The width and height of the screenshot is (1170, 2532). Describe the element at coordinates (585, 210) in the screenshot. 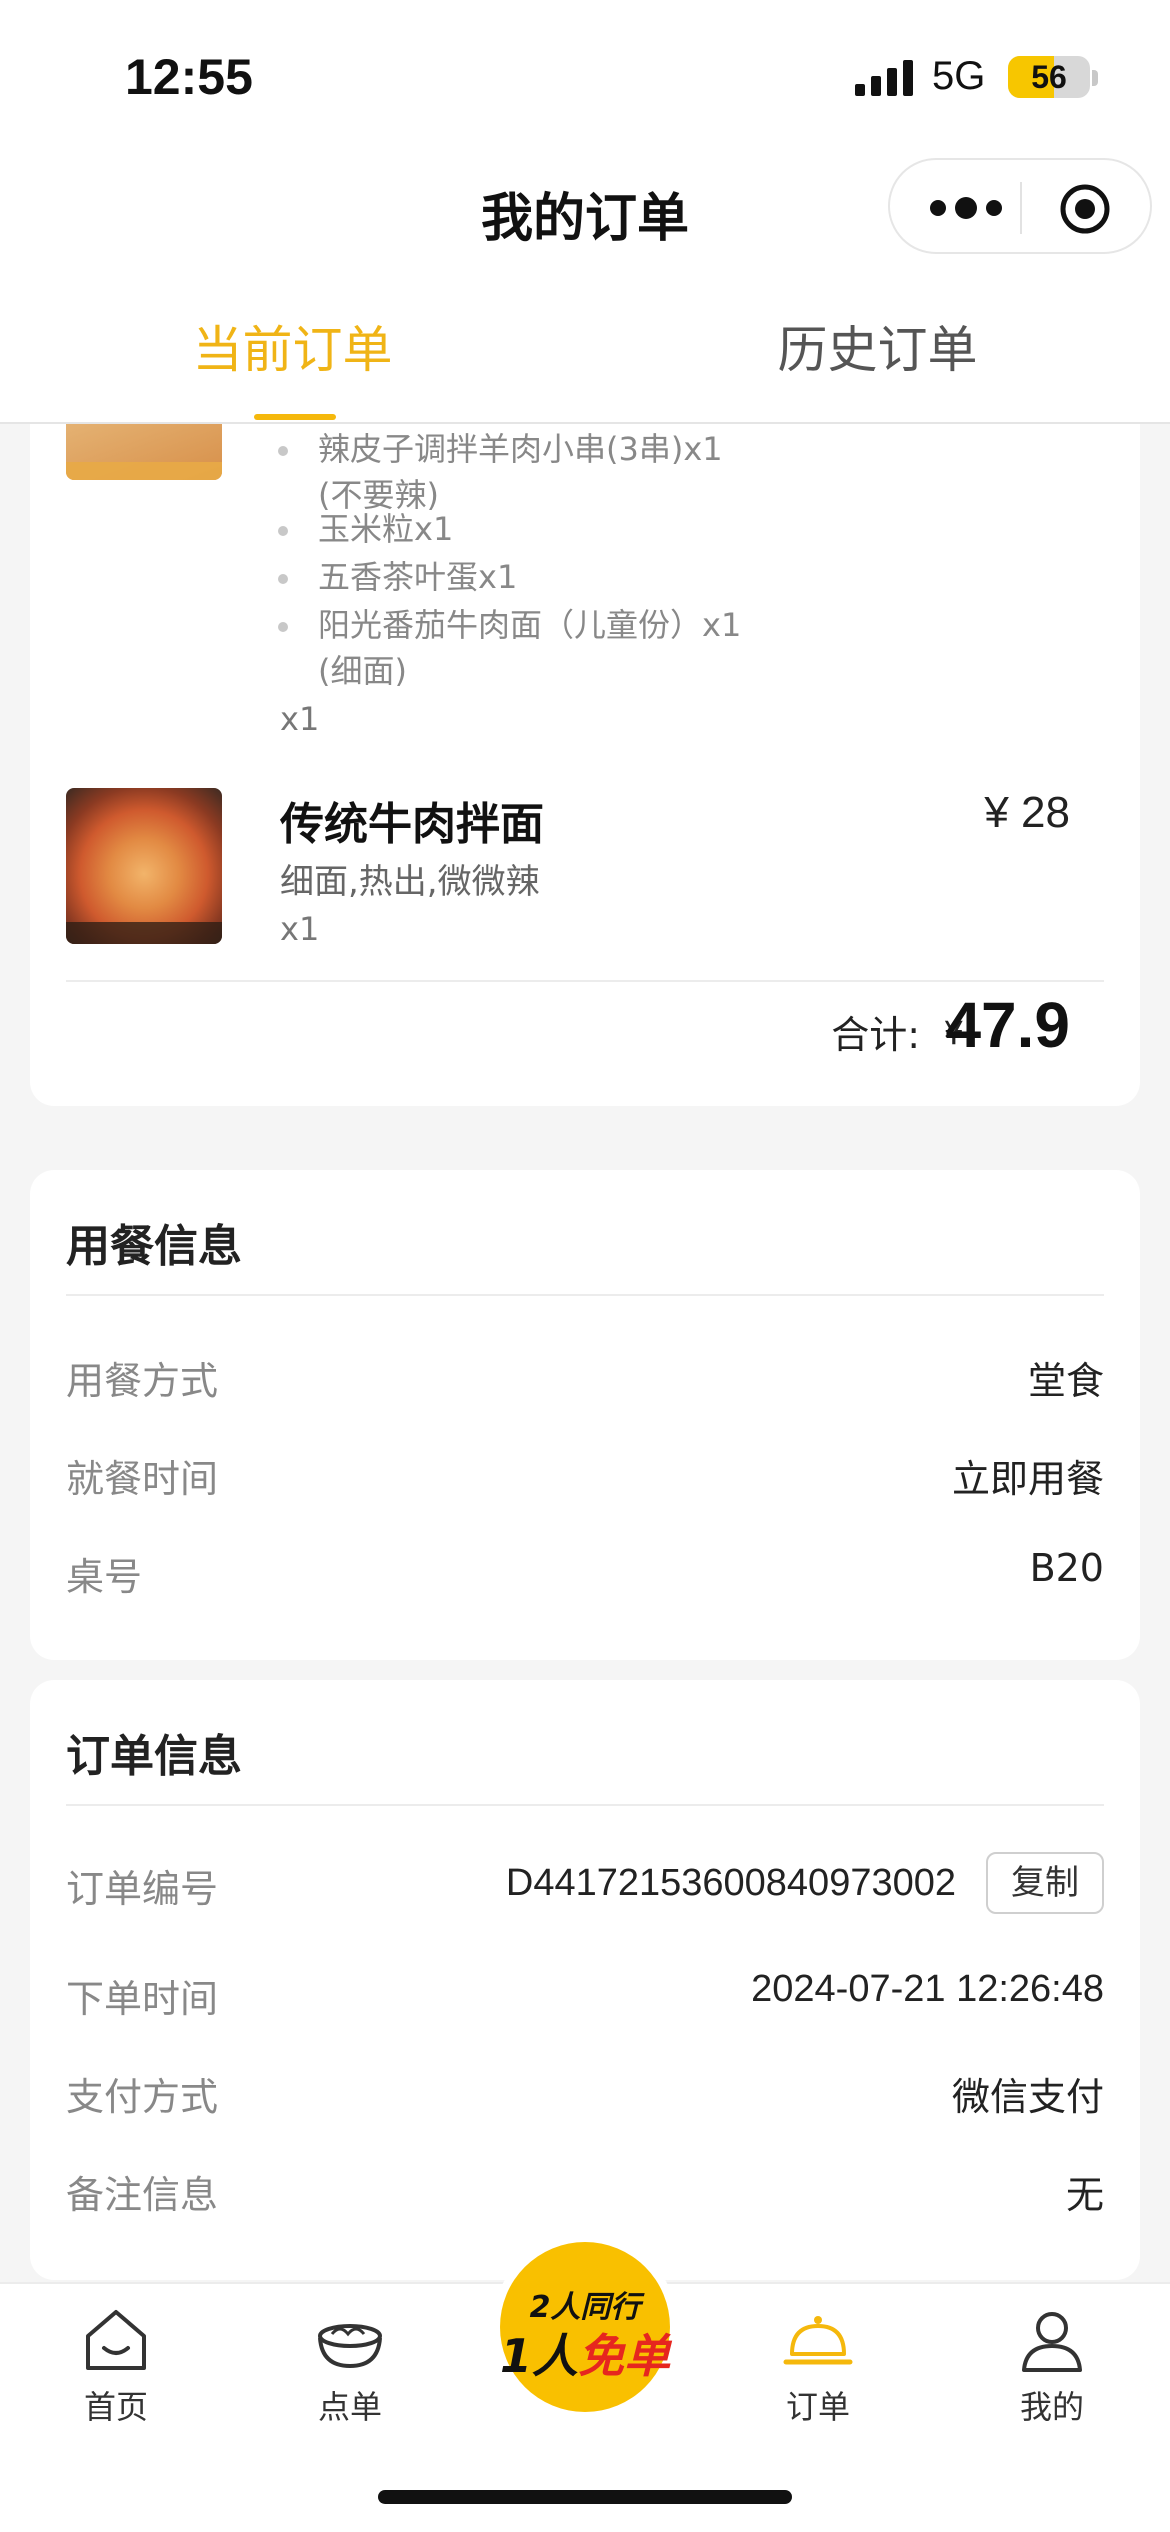

I see `page-header: 我的订单` at that location.